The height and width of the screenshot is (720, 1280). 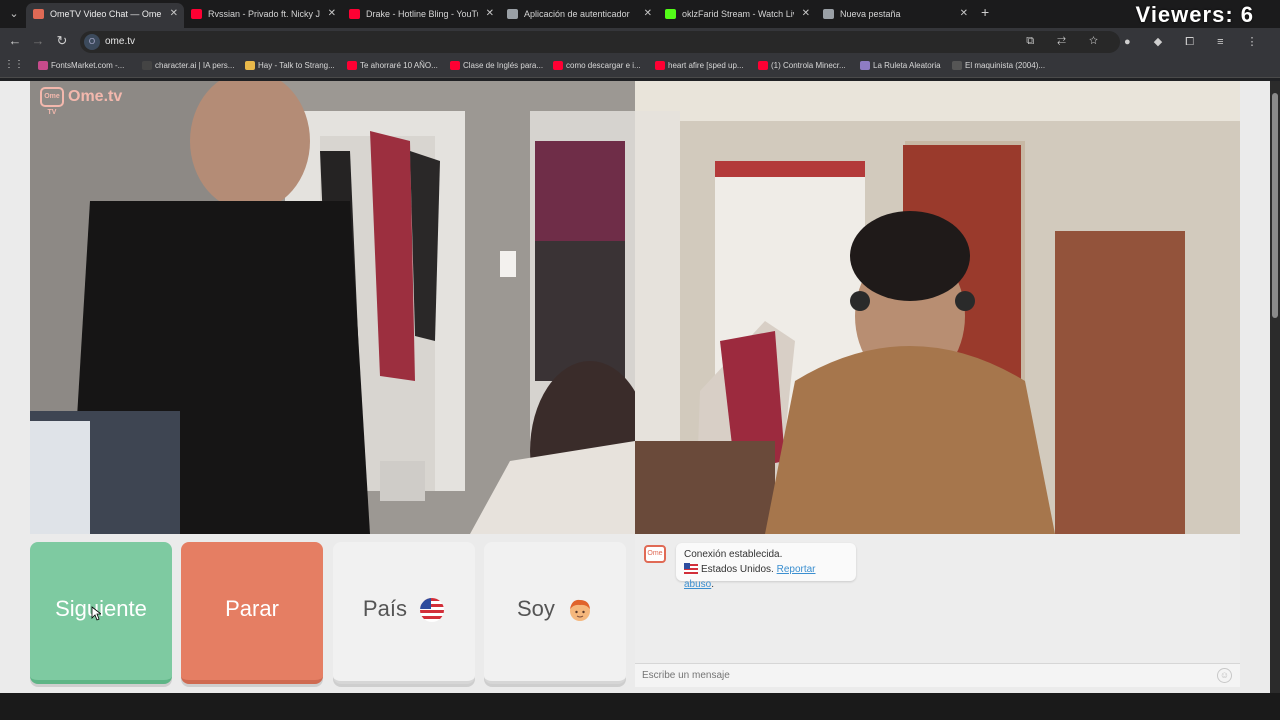 I want to click on apps-grid-icon: ⋮⋮, so click(x=14, y=64).